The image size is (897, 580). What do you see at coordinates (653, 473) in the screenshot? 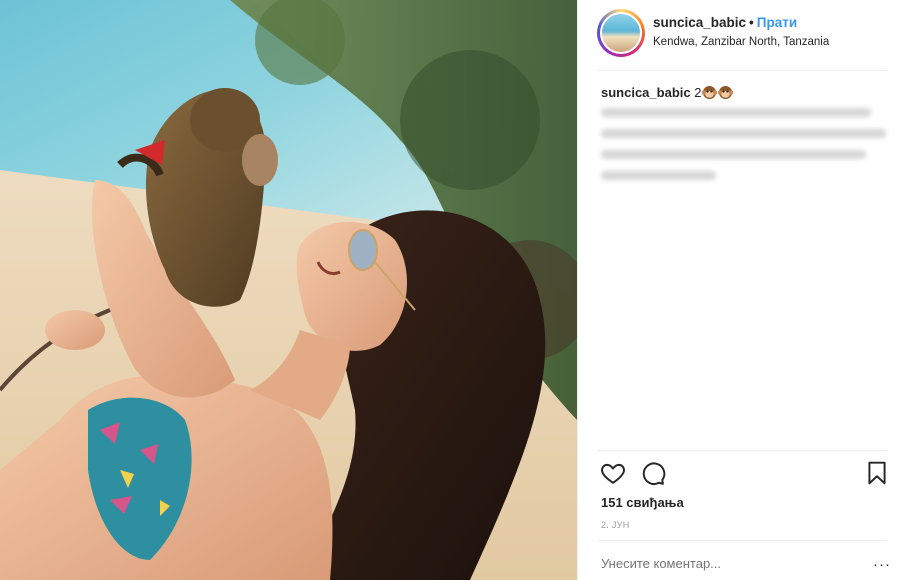
I see `comment-icon` at bounding box center [653, 473].